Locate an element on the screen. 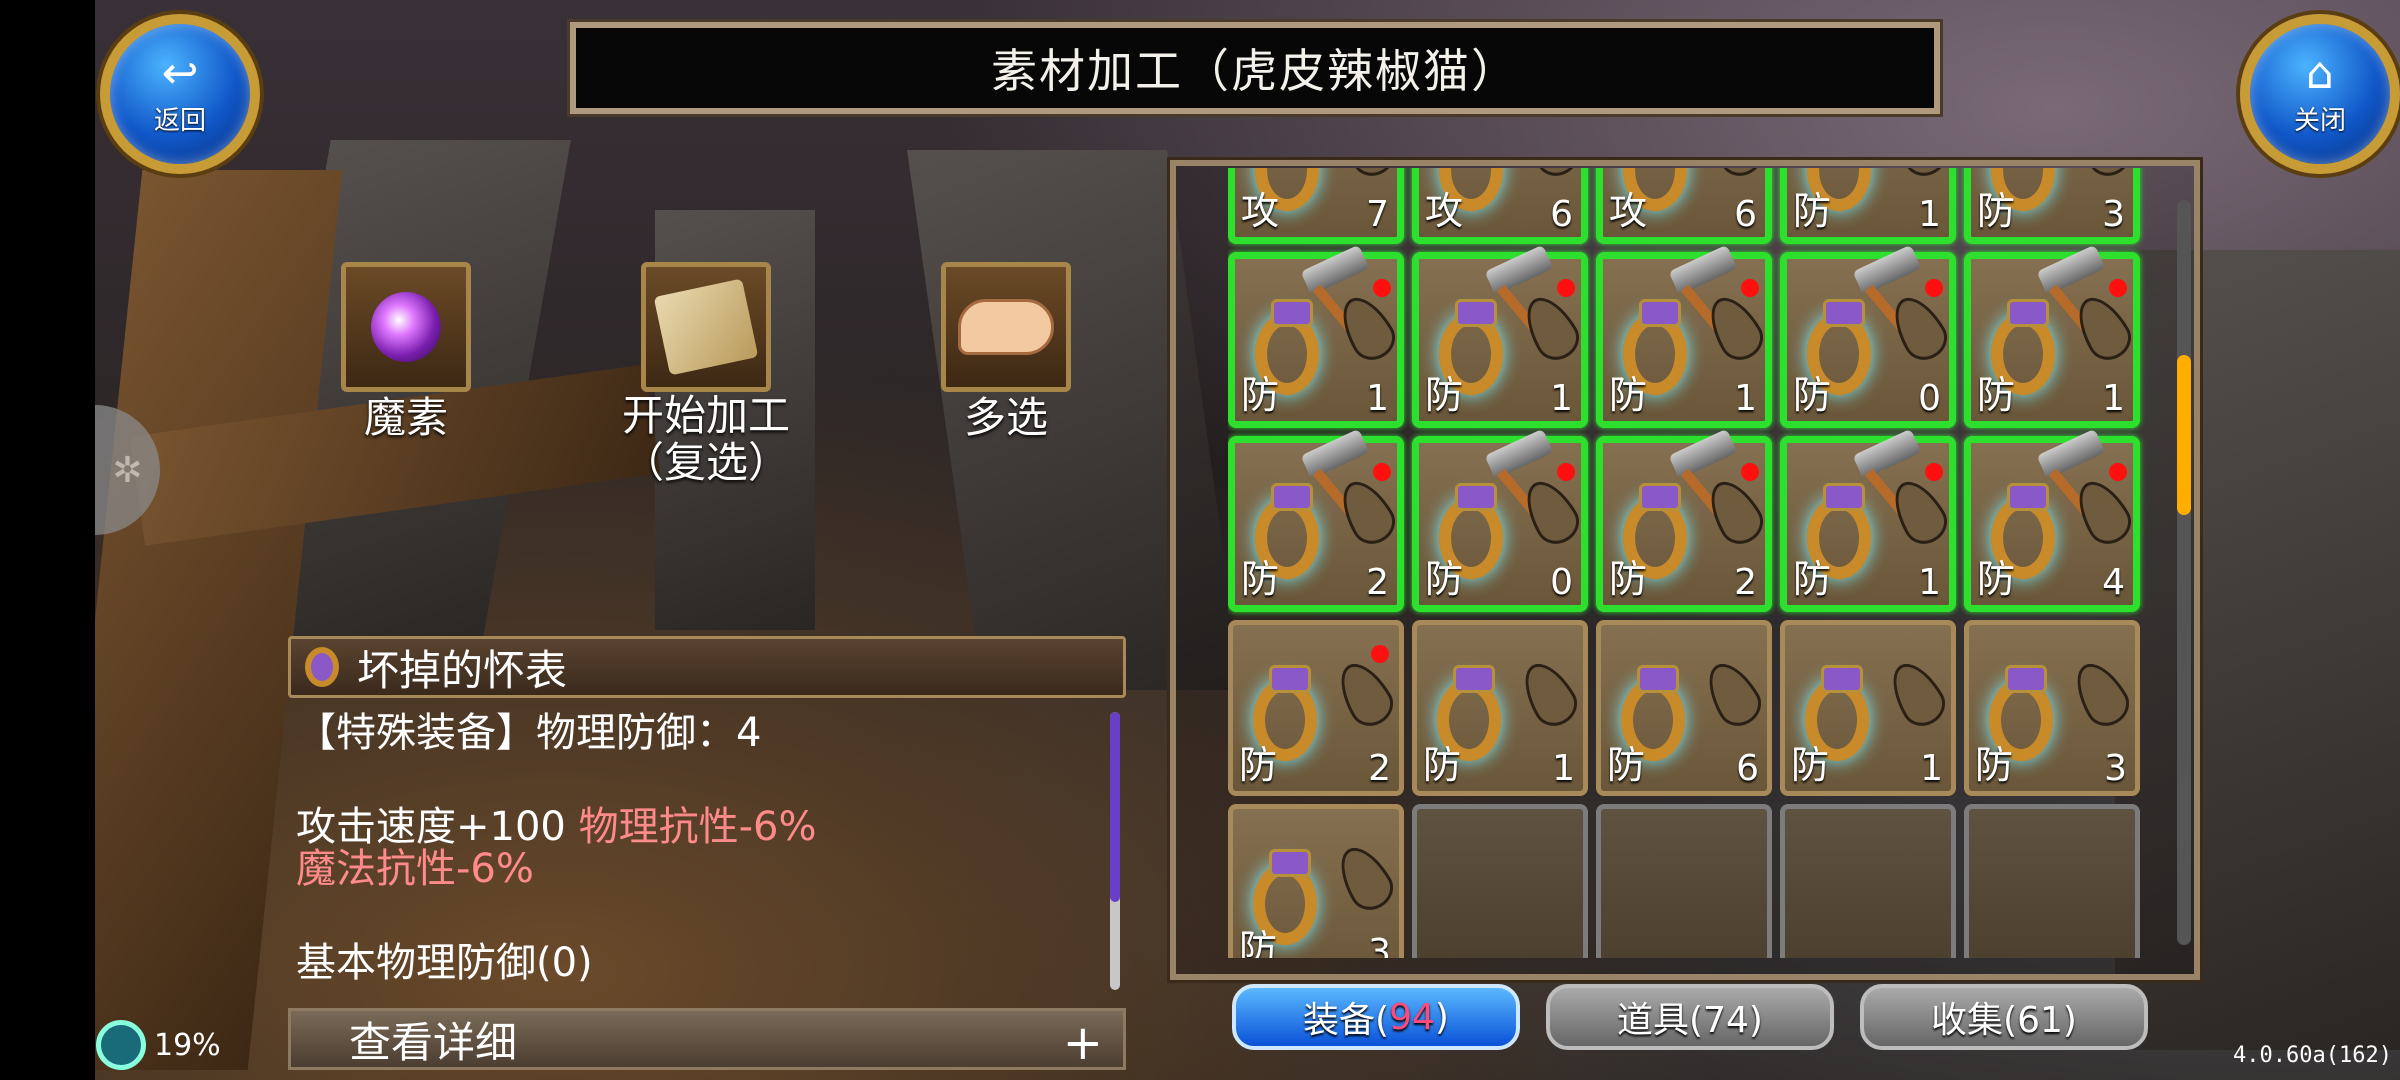 This screenshot has height=1080, width=2400. tool-label: 魔素 is located at coordinates (405, 417).